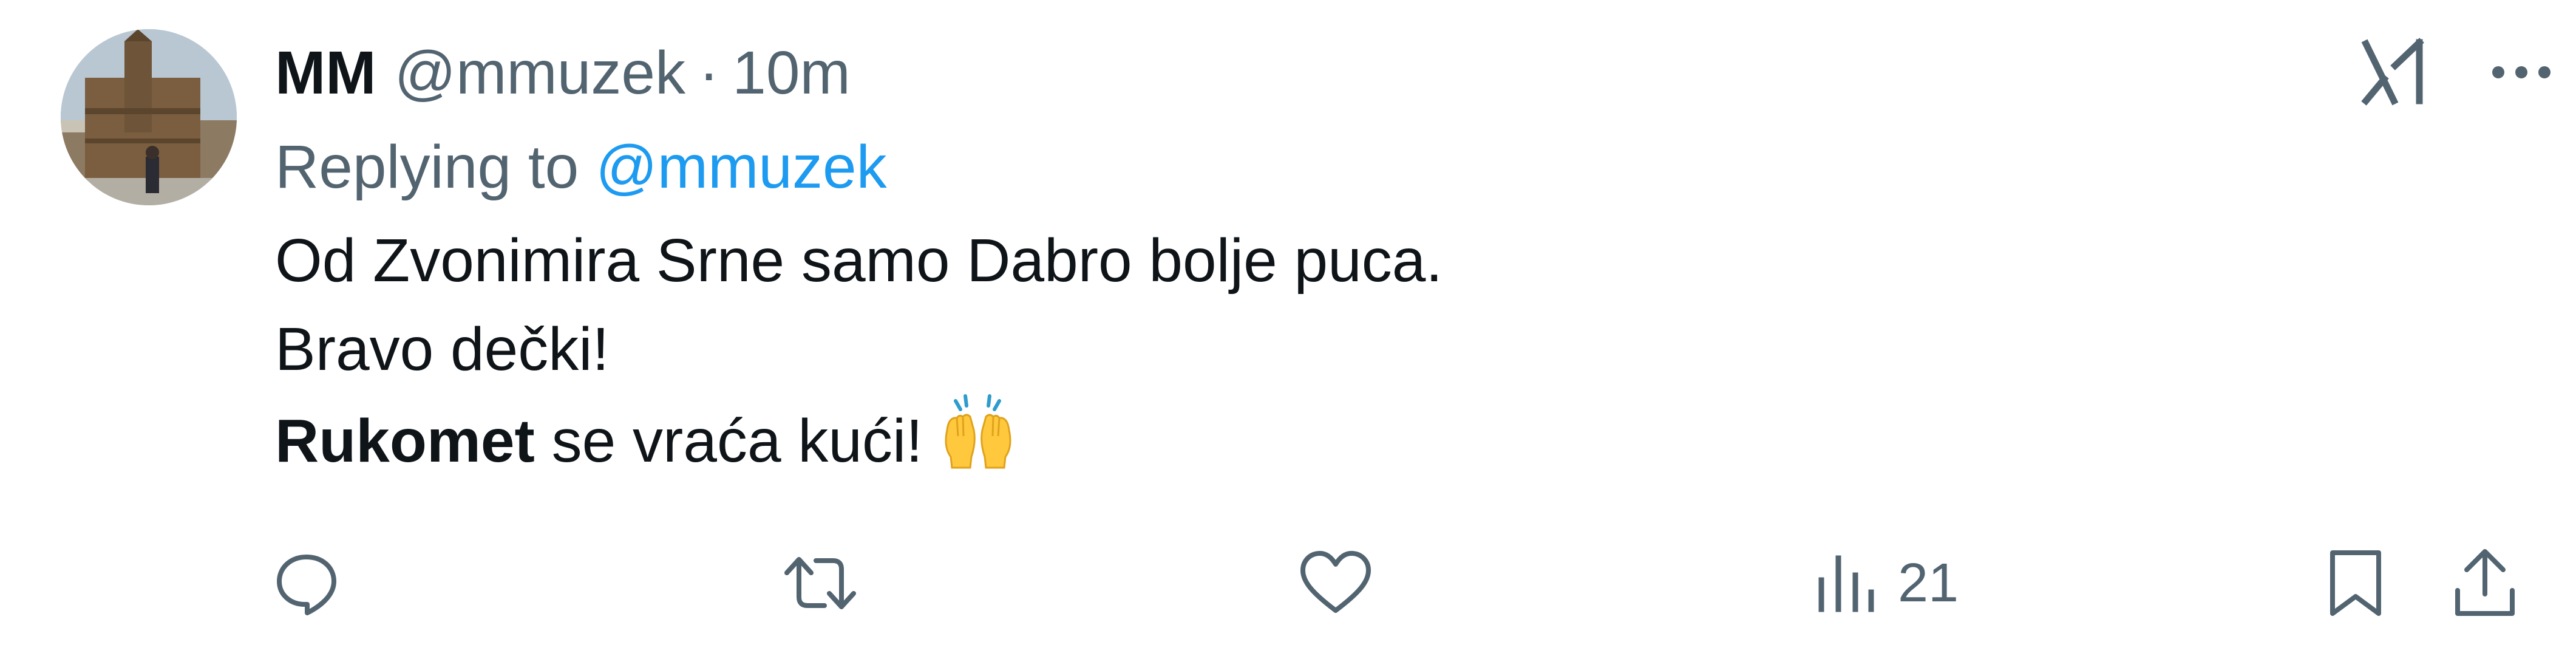 This screenshot has width=2576, height=656. I want to click on like-button, so click(1335, 583).